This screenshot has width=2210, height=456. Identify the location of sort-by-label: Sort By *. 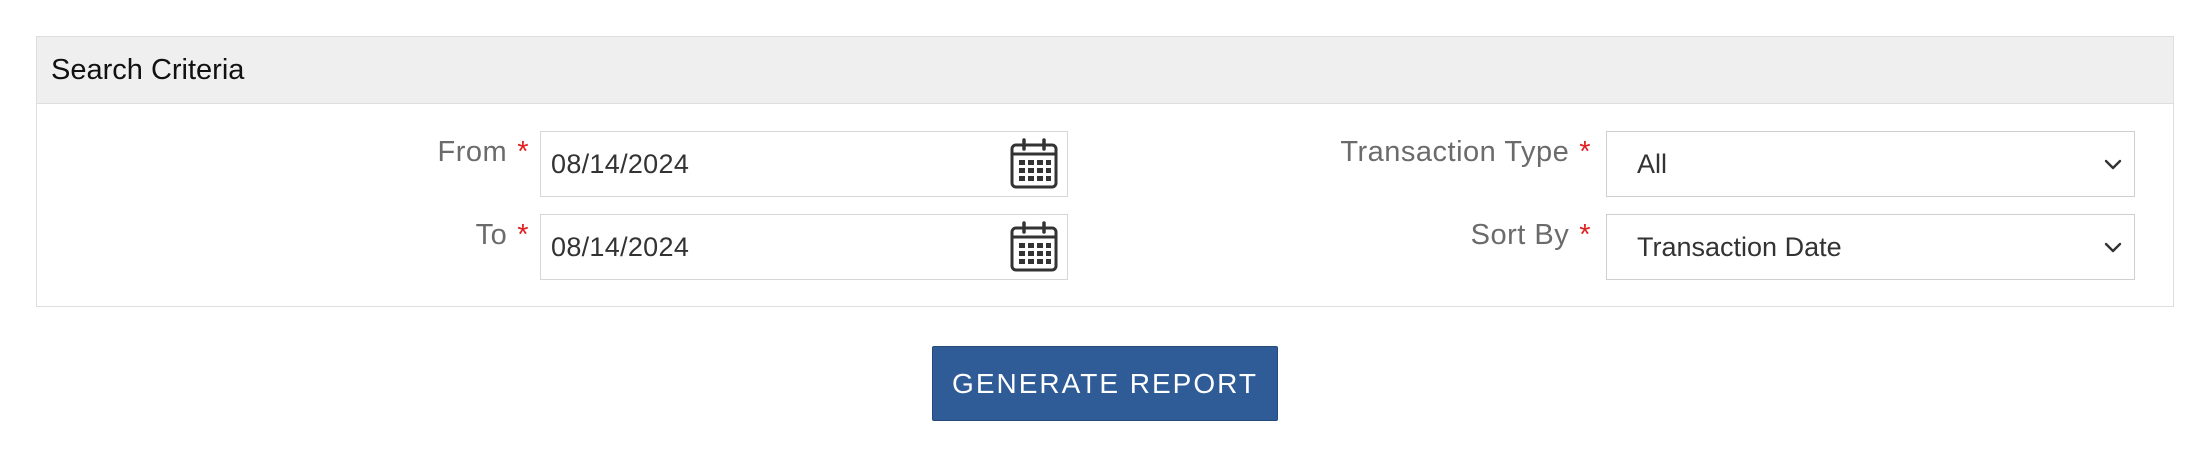
(1531, 235).